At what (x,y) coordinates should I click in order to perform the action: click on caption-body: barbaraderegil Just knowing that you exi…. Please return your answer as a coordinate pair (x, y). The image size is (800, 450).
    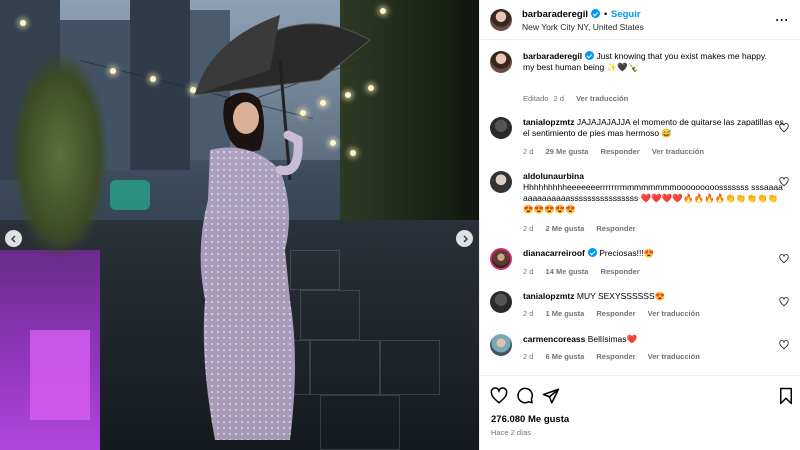
    Looking at the image, I should click on (654, 62).